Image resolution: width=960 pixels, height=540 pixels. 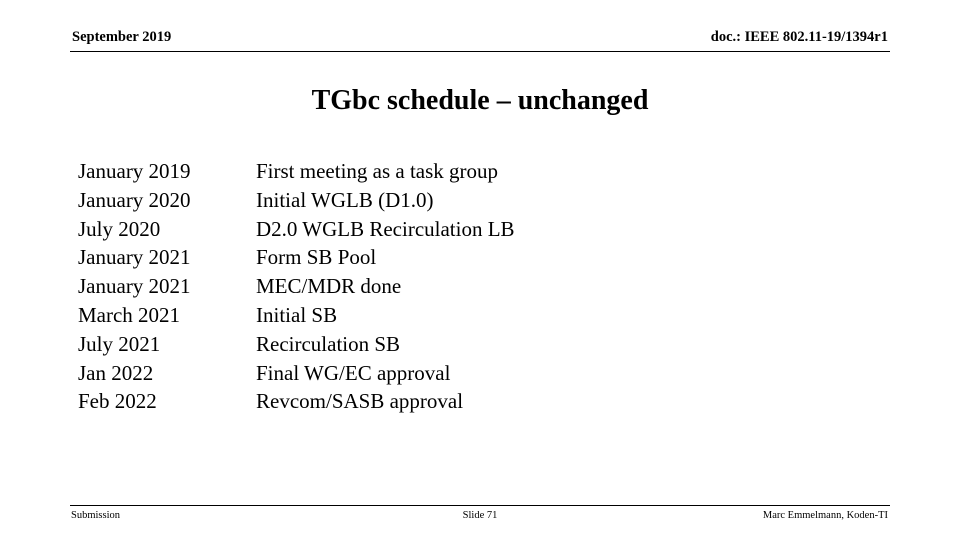 I want to click on table-row: Feb 2022 Revcom/SASB approval, so click(x=478, y=401).